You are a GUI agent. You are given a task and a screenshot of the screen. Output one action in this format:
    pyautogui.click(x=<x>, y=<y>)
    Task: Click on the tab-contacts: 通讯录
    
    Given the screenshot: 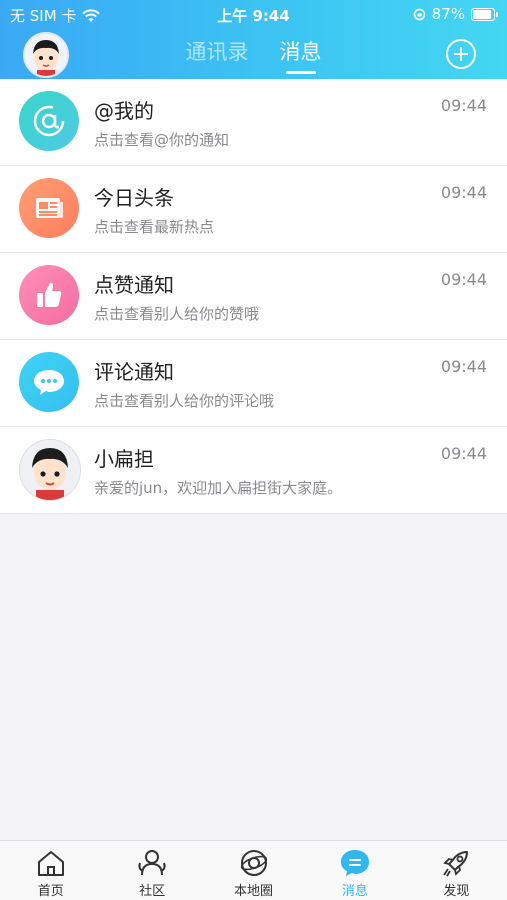 What is the action you would take?
    pyautogui.click(x=216, y=54)
    